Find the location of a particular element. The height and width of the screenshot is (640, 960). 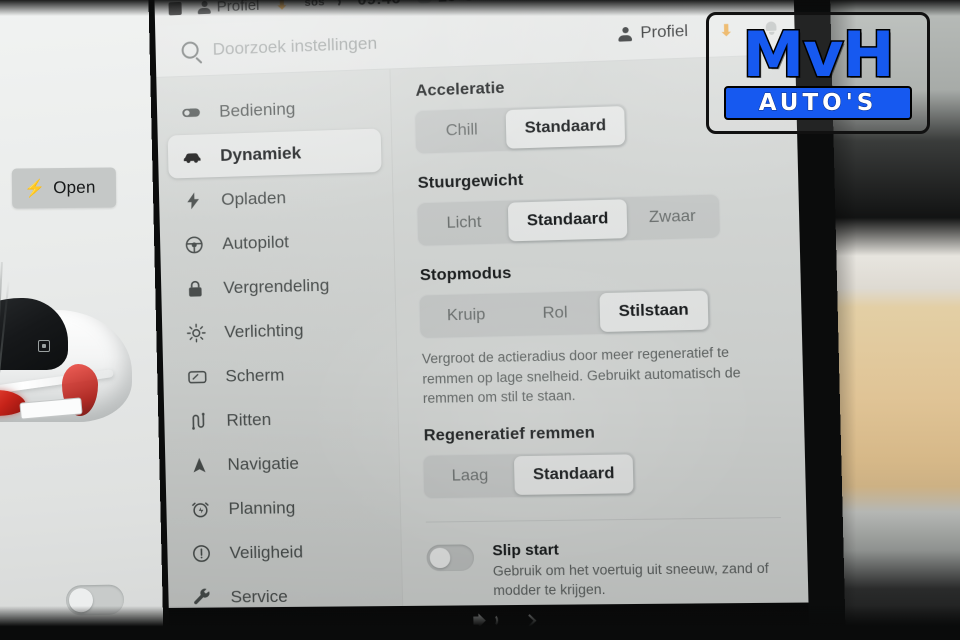

bolt-icon is located at coordinates (193, 200).